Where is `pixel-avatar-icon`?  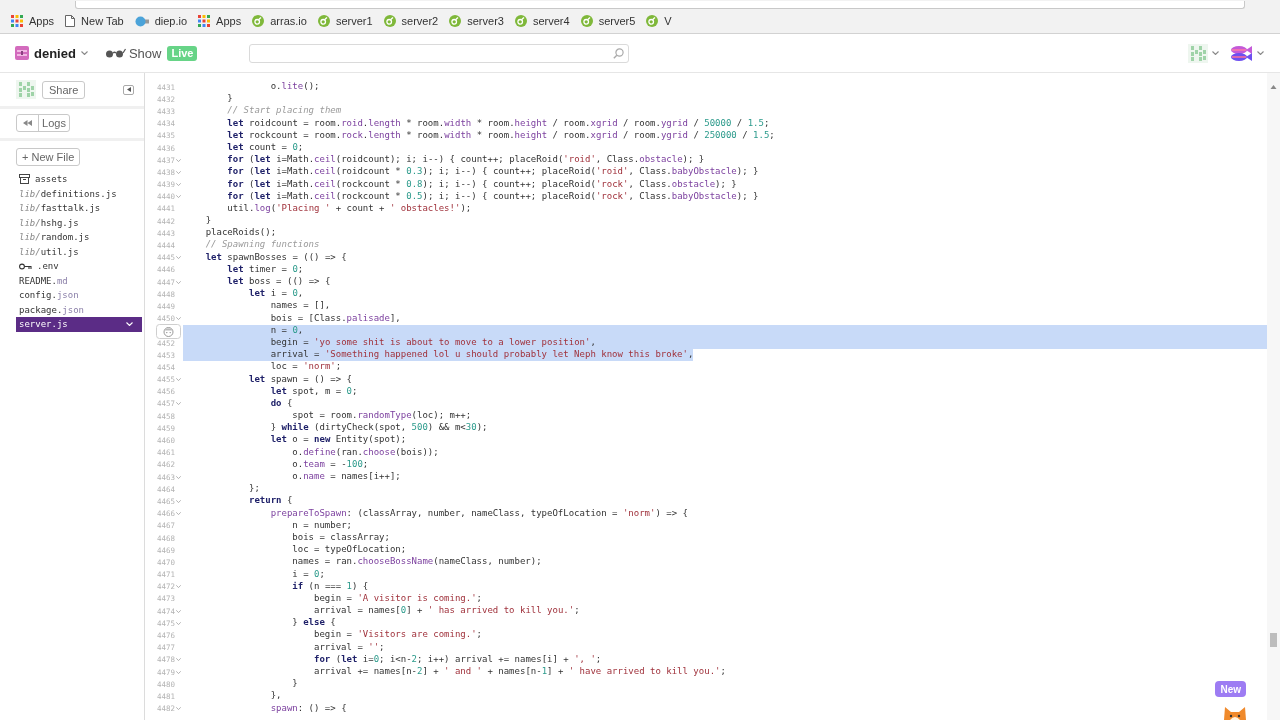
pixel-avatar-icon is located at coordinates (1198, 53).